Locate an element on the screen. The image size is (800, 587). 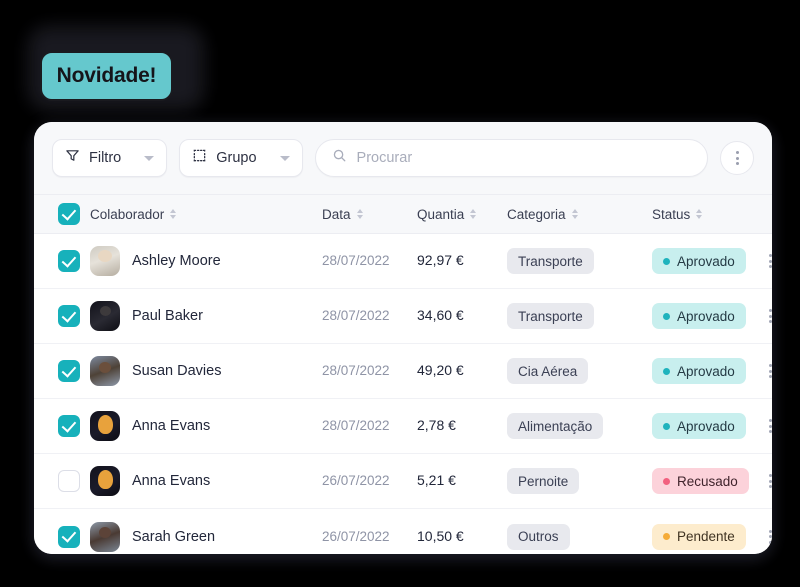
column-header-quantia: Quantia is located at coordinates (462, 214).